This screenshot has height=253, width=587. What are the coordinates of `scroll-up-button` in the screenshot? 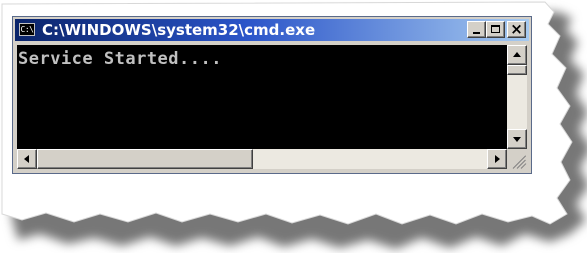 It's located at (517, 55).